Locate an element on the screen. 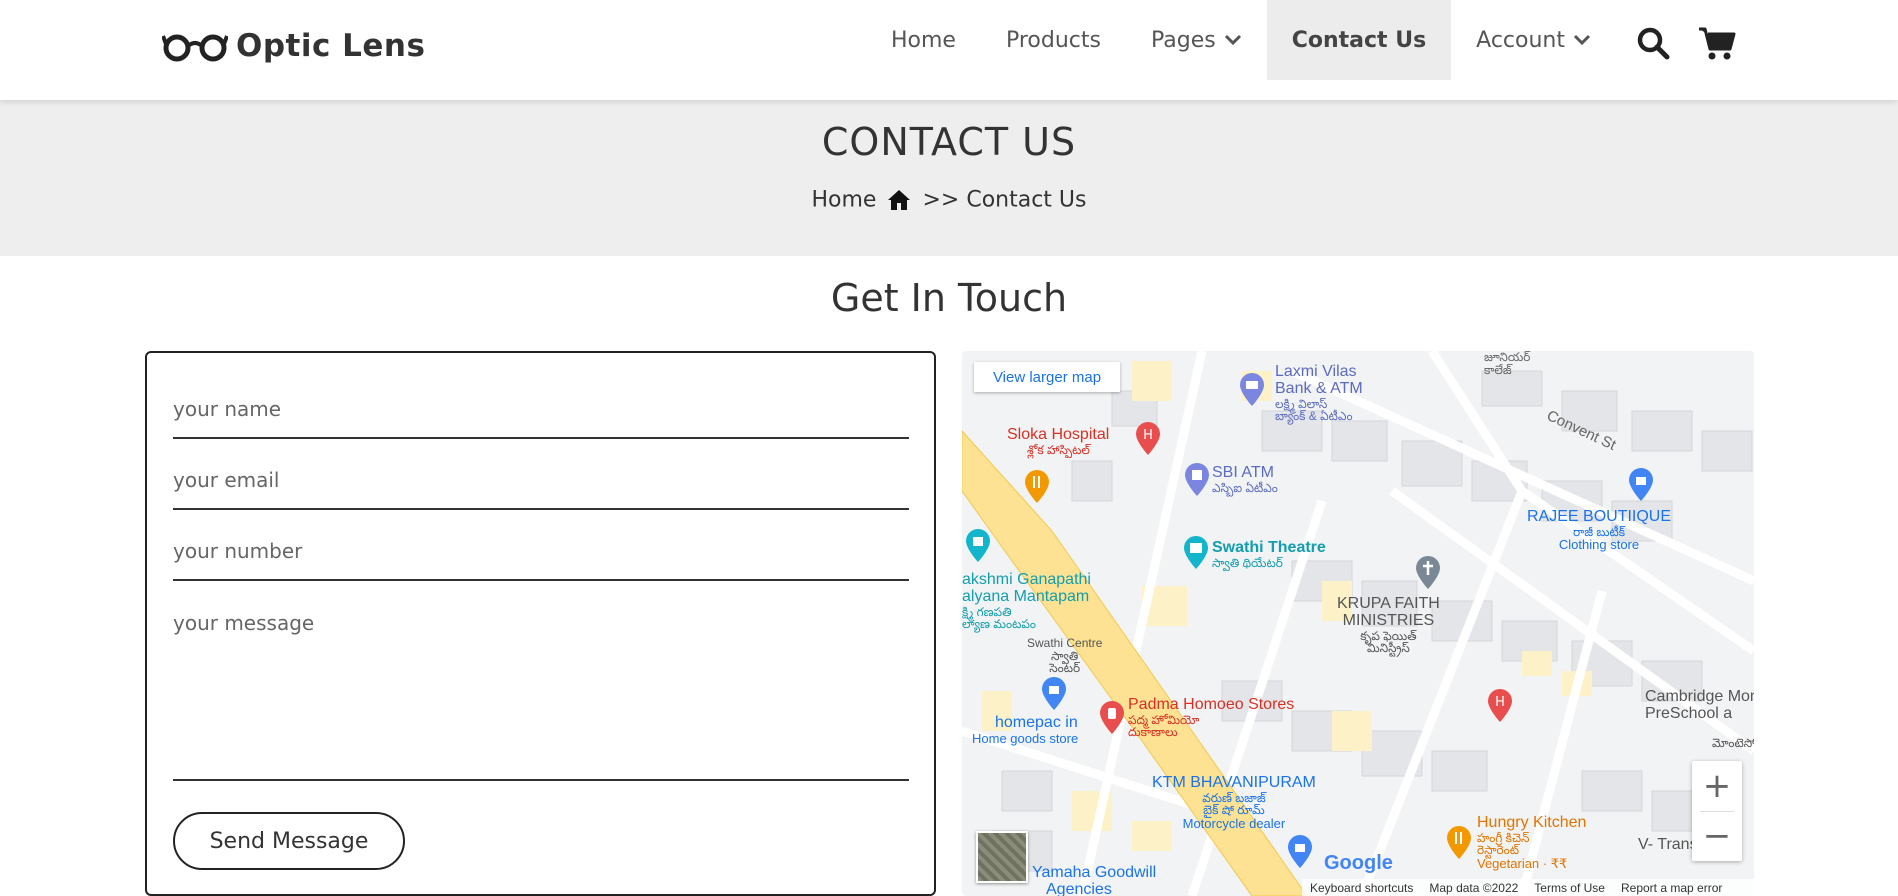 The image size is (1898, 896). theatre-pin-icon is located at coordinates (1196, 553).